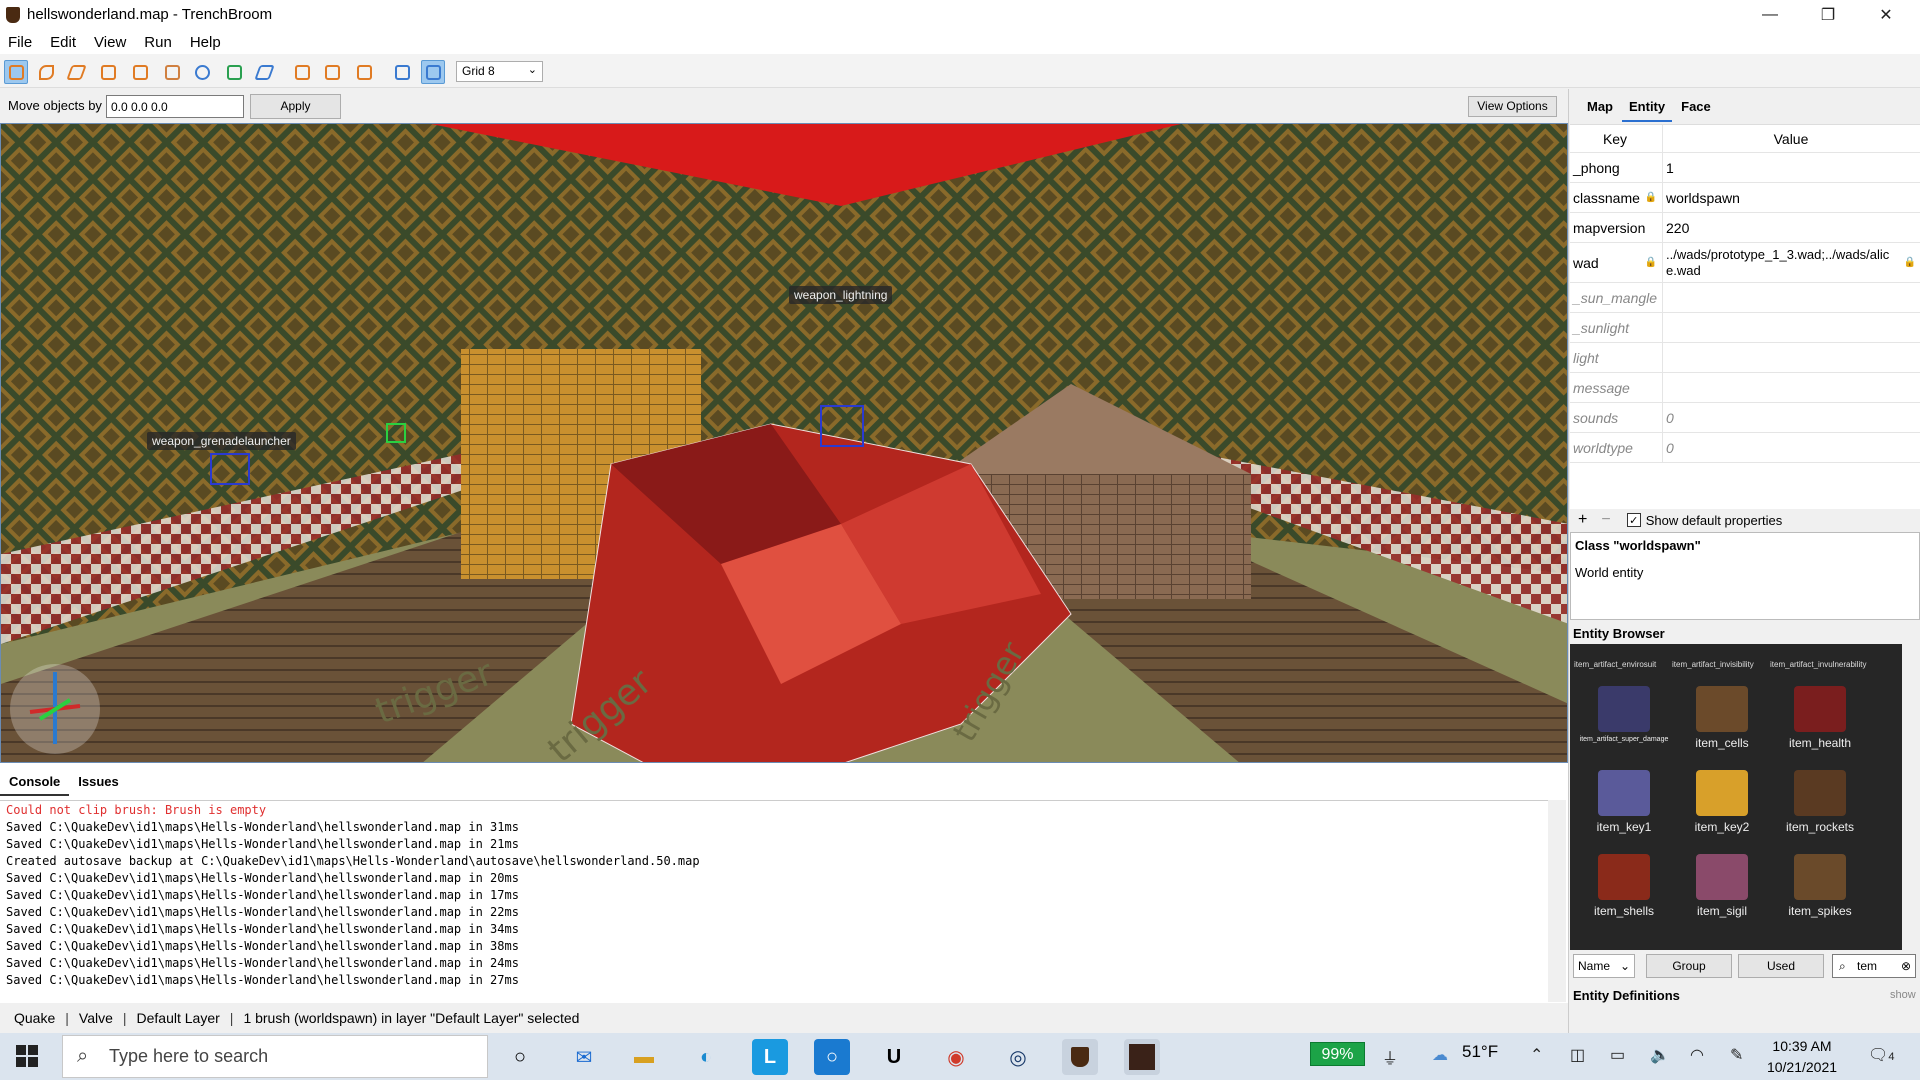 The height and width of the screenshot is (1080, 1920). Describe the element at coordinates (1818, 664) in the screenshot. I see `entity-item-label: item_artifact_invulnerability` at that location.